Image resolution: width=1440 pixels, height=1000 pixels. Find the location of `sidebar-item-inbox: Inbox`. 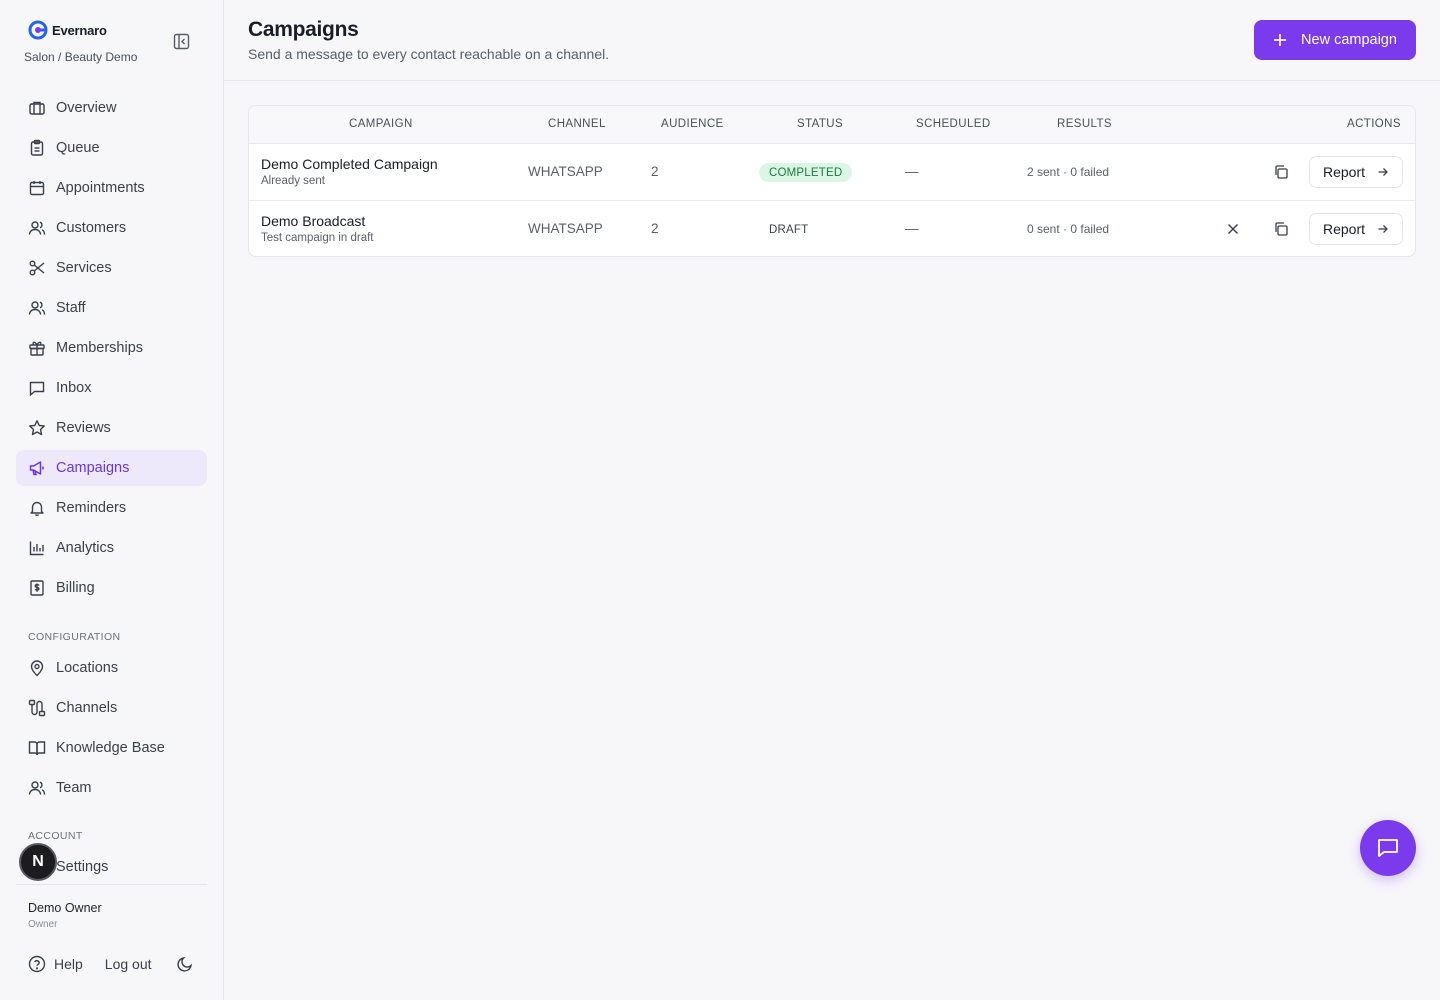

sidebar-item-inbox: Inbox is located at coordinates (111, 388).